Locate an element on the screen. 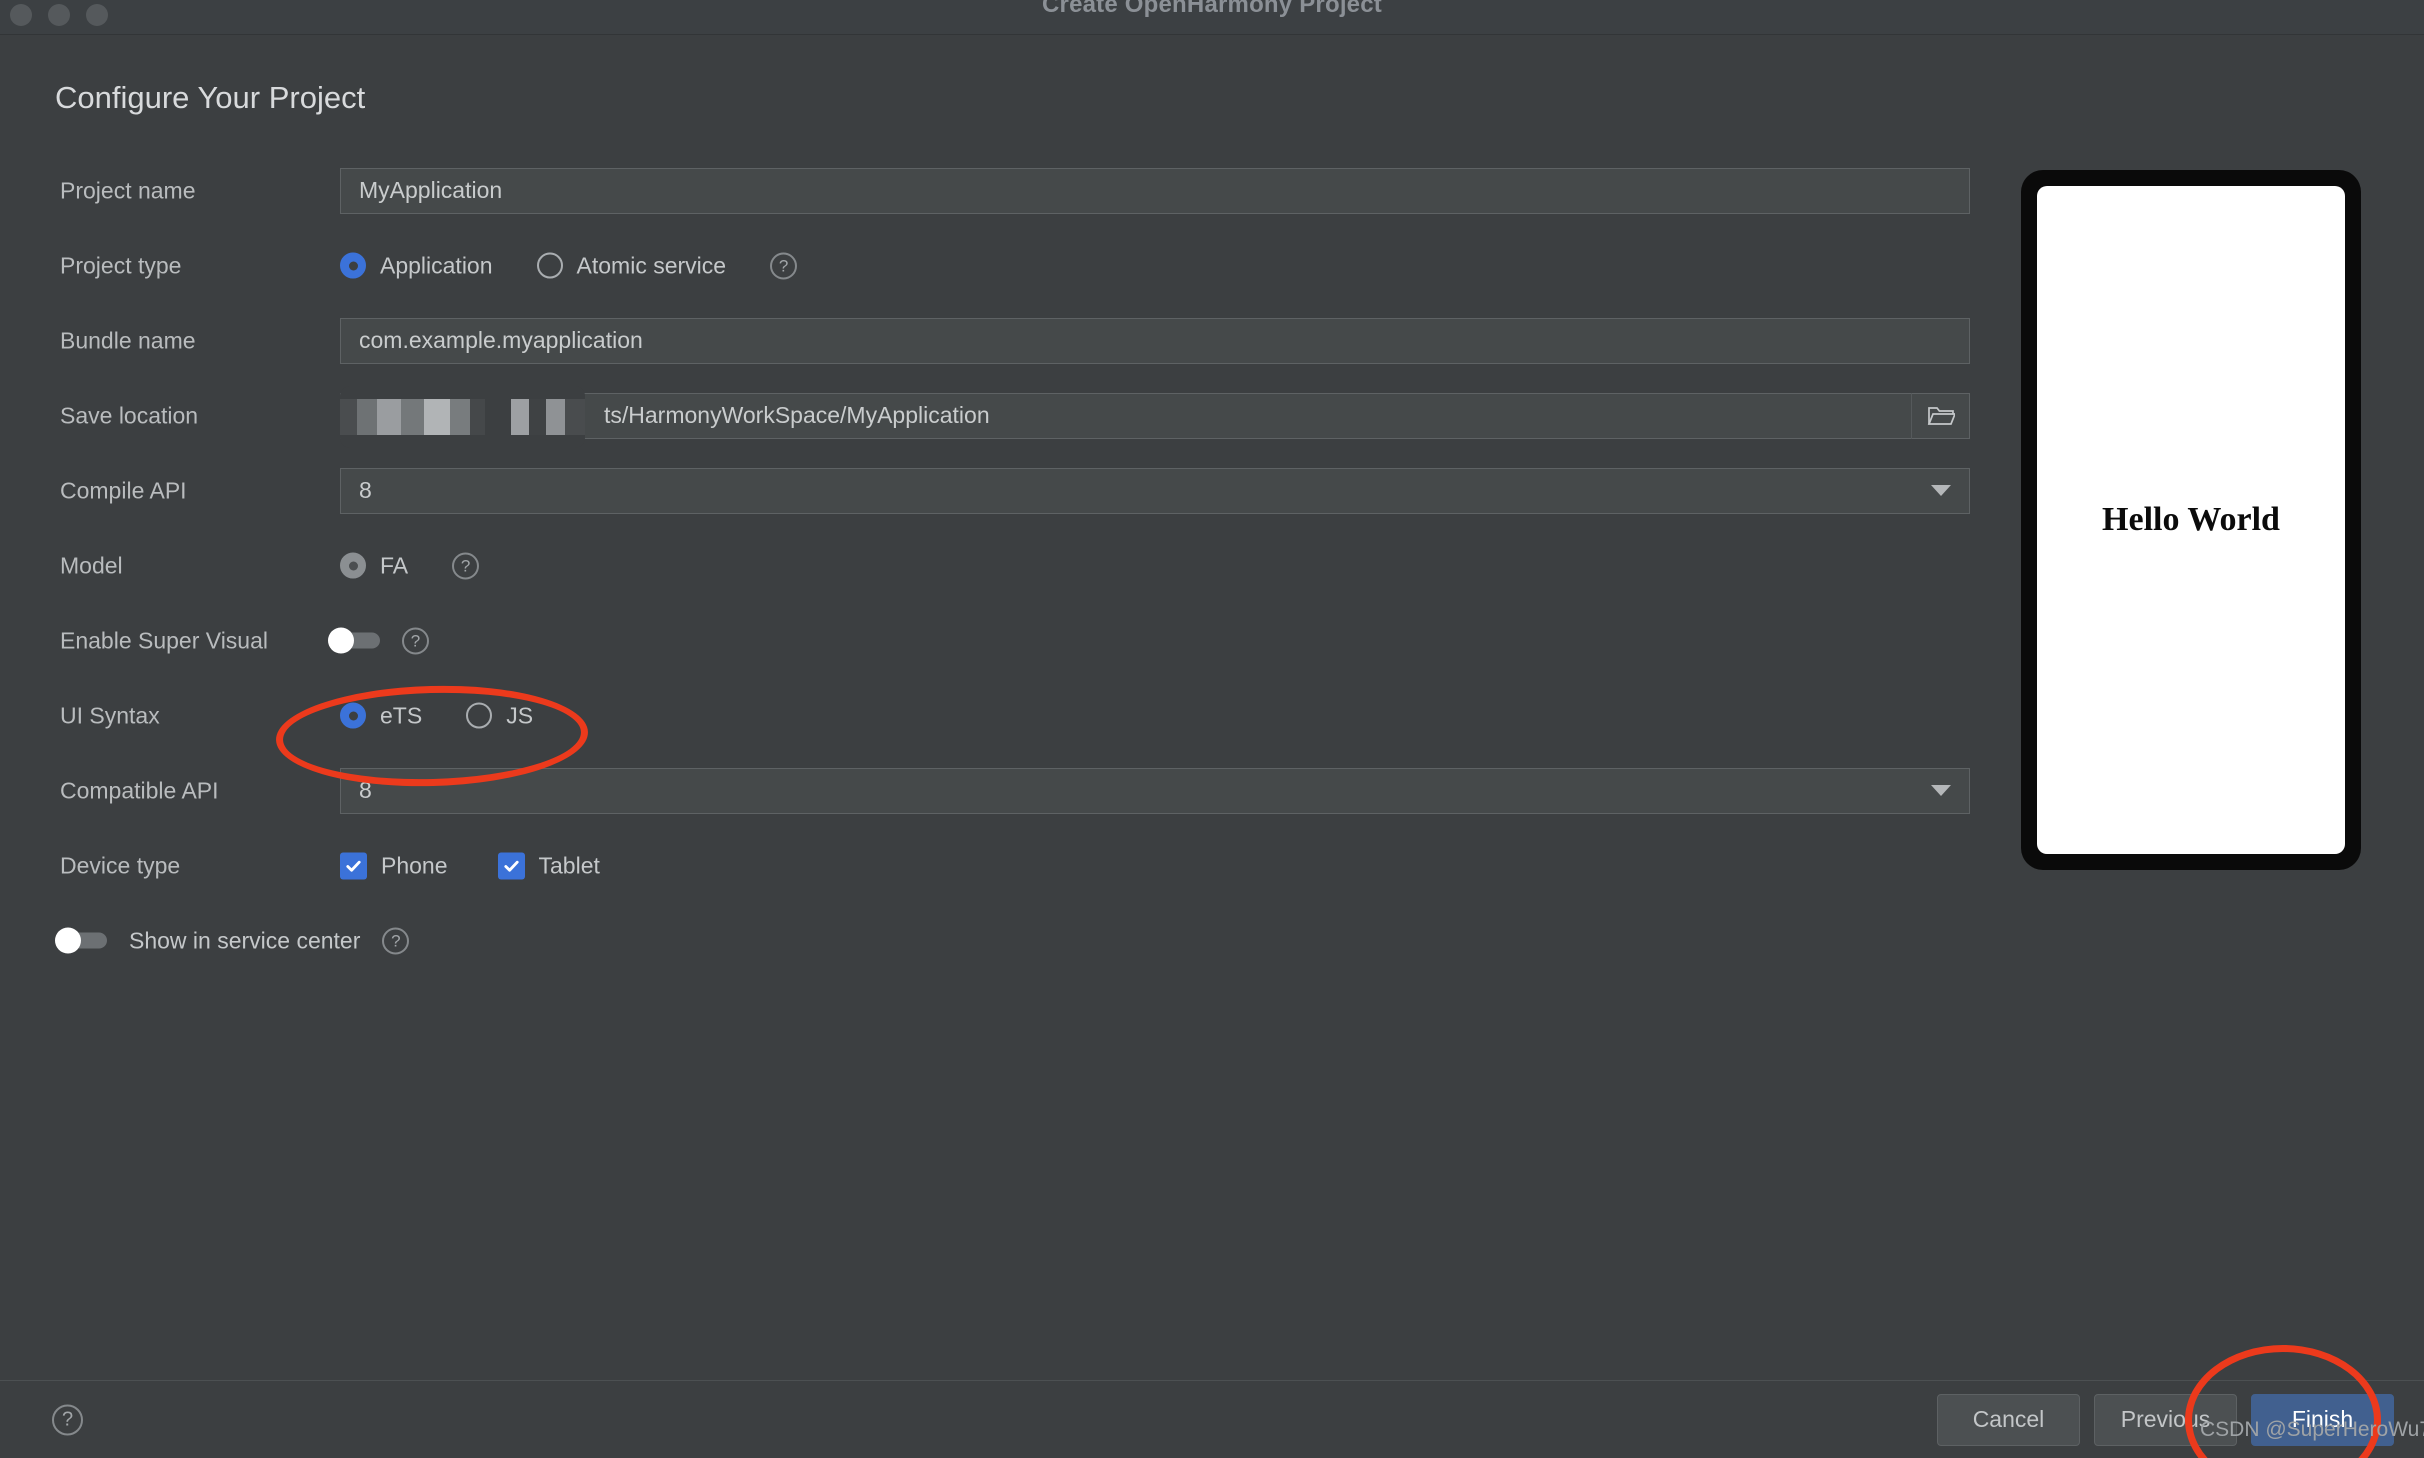  save-location-label: Save location is located at coordinates (129, 415).